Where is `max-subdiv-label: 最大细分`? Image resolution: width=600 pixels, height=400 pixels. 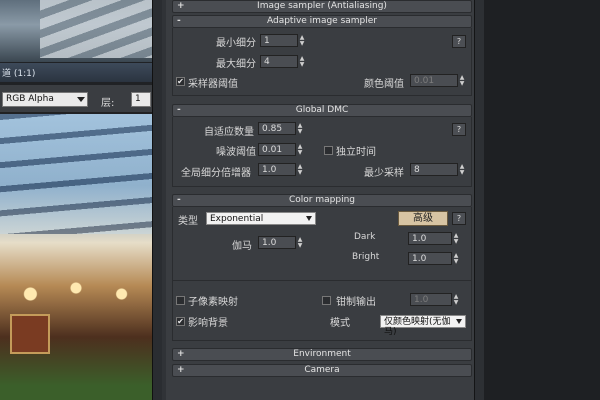
max-subdiv-label: 最大细分 is located at coordinates (236, 64).